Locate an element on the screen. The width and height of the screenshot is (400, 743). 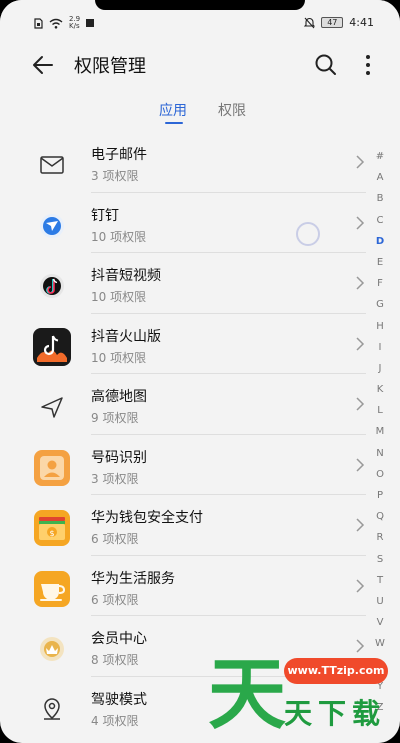
app-name: 华为钱包安全支付 is located at coordinates (147, 518).